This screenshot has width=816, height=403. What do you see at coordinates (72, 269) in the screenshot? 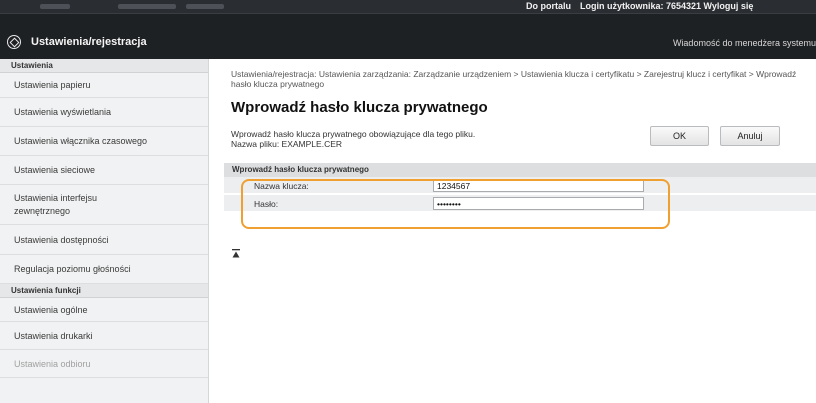
I see `sidebar-item-label: Regulacja poziomu głośności` at bounding box center [72, 269].